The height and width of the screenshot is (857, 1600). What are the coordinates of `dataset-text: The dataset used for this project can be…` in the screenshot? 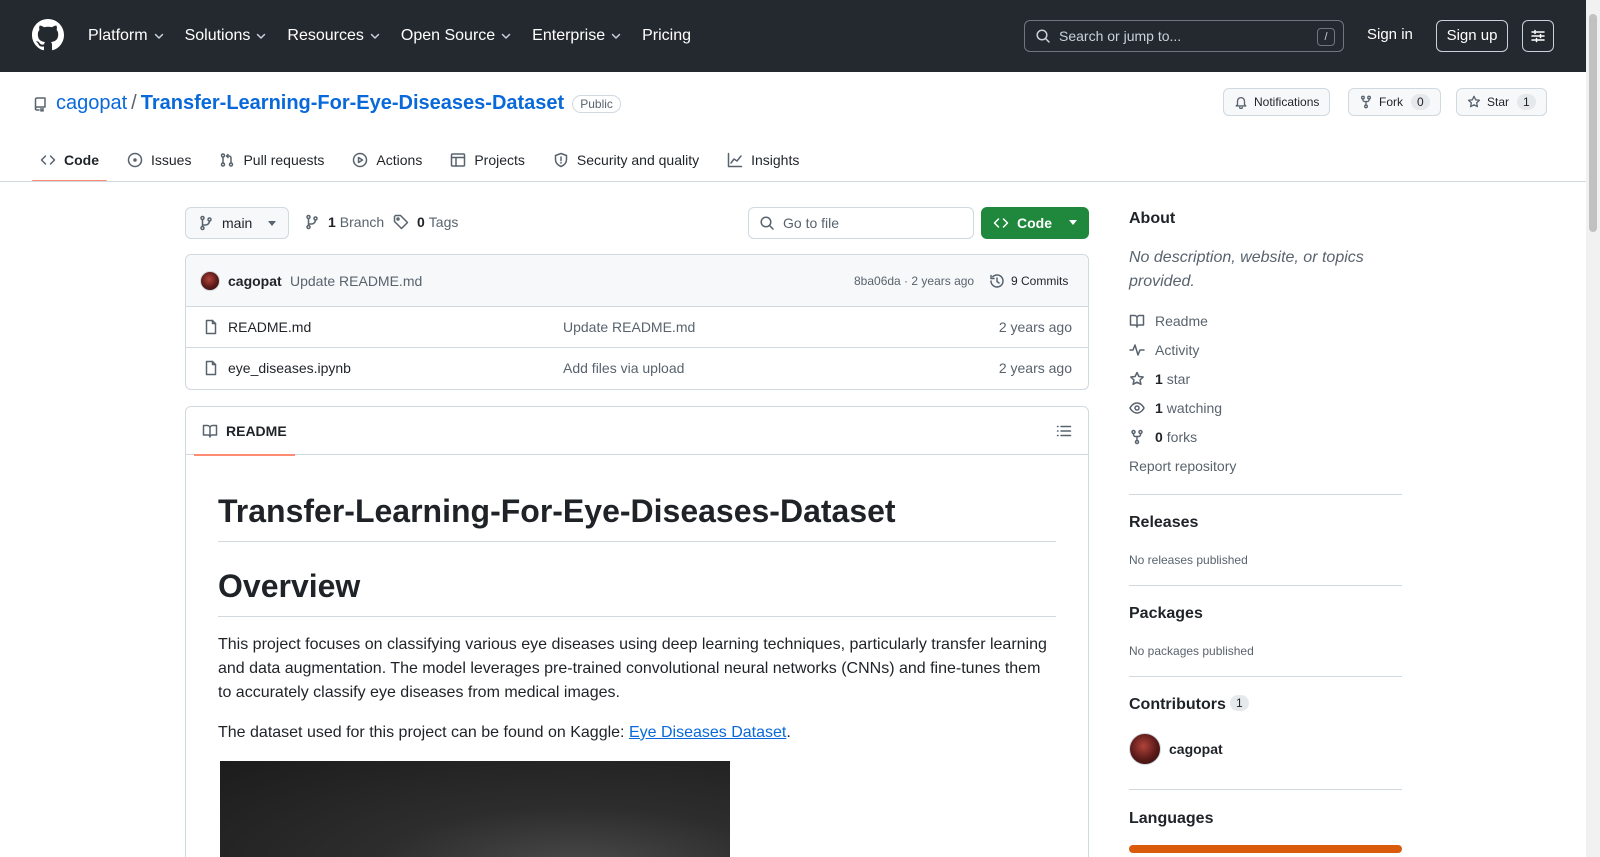 It's located at (423, 732).